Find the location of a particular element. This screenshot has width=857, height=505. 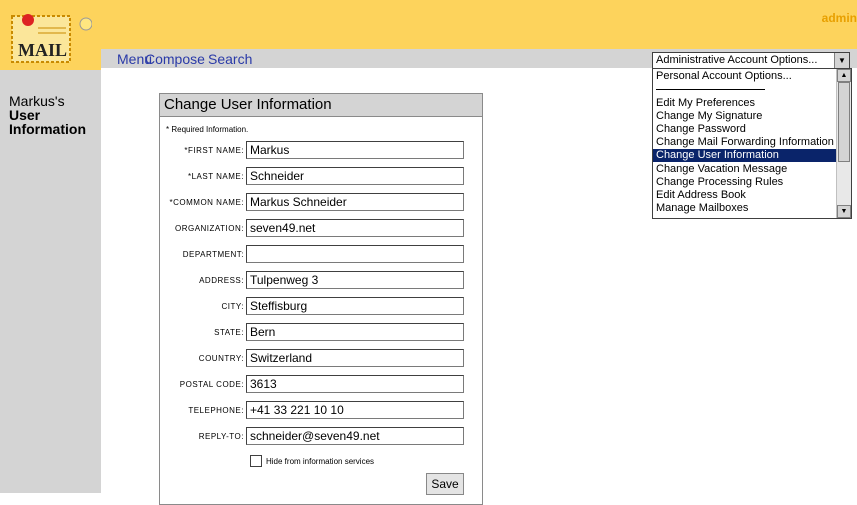

field-organization: ORGANIZATION: seven49.net is located at coordinates (321, 229).